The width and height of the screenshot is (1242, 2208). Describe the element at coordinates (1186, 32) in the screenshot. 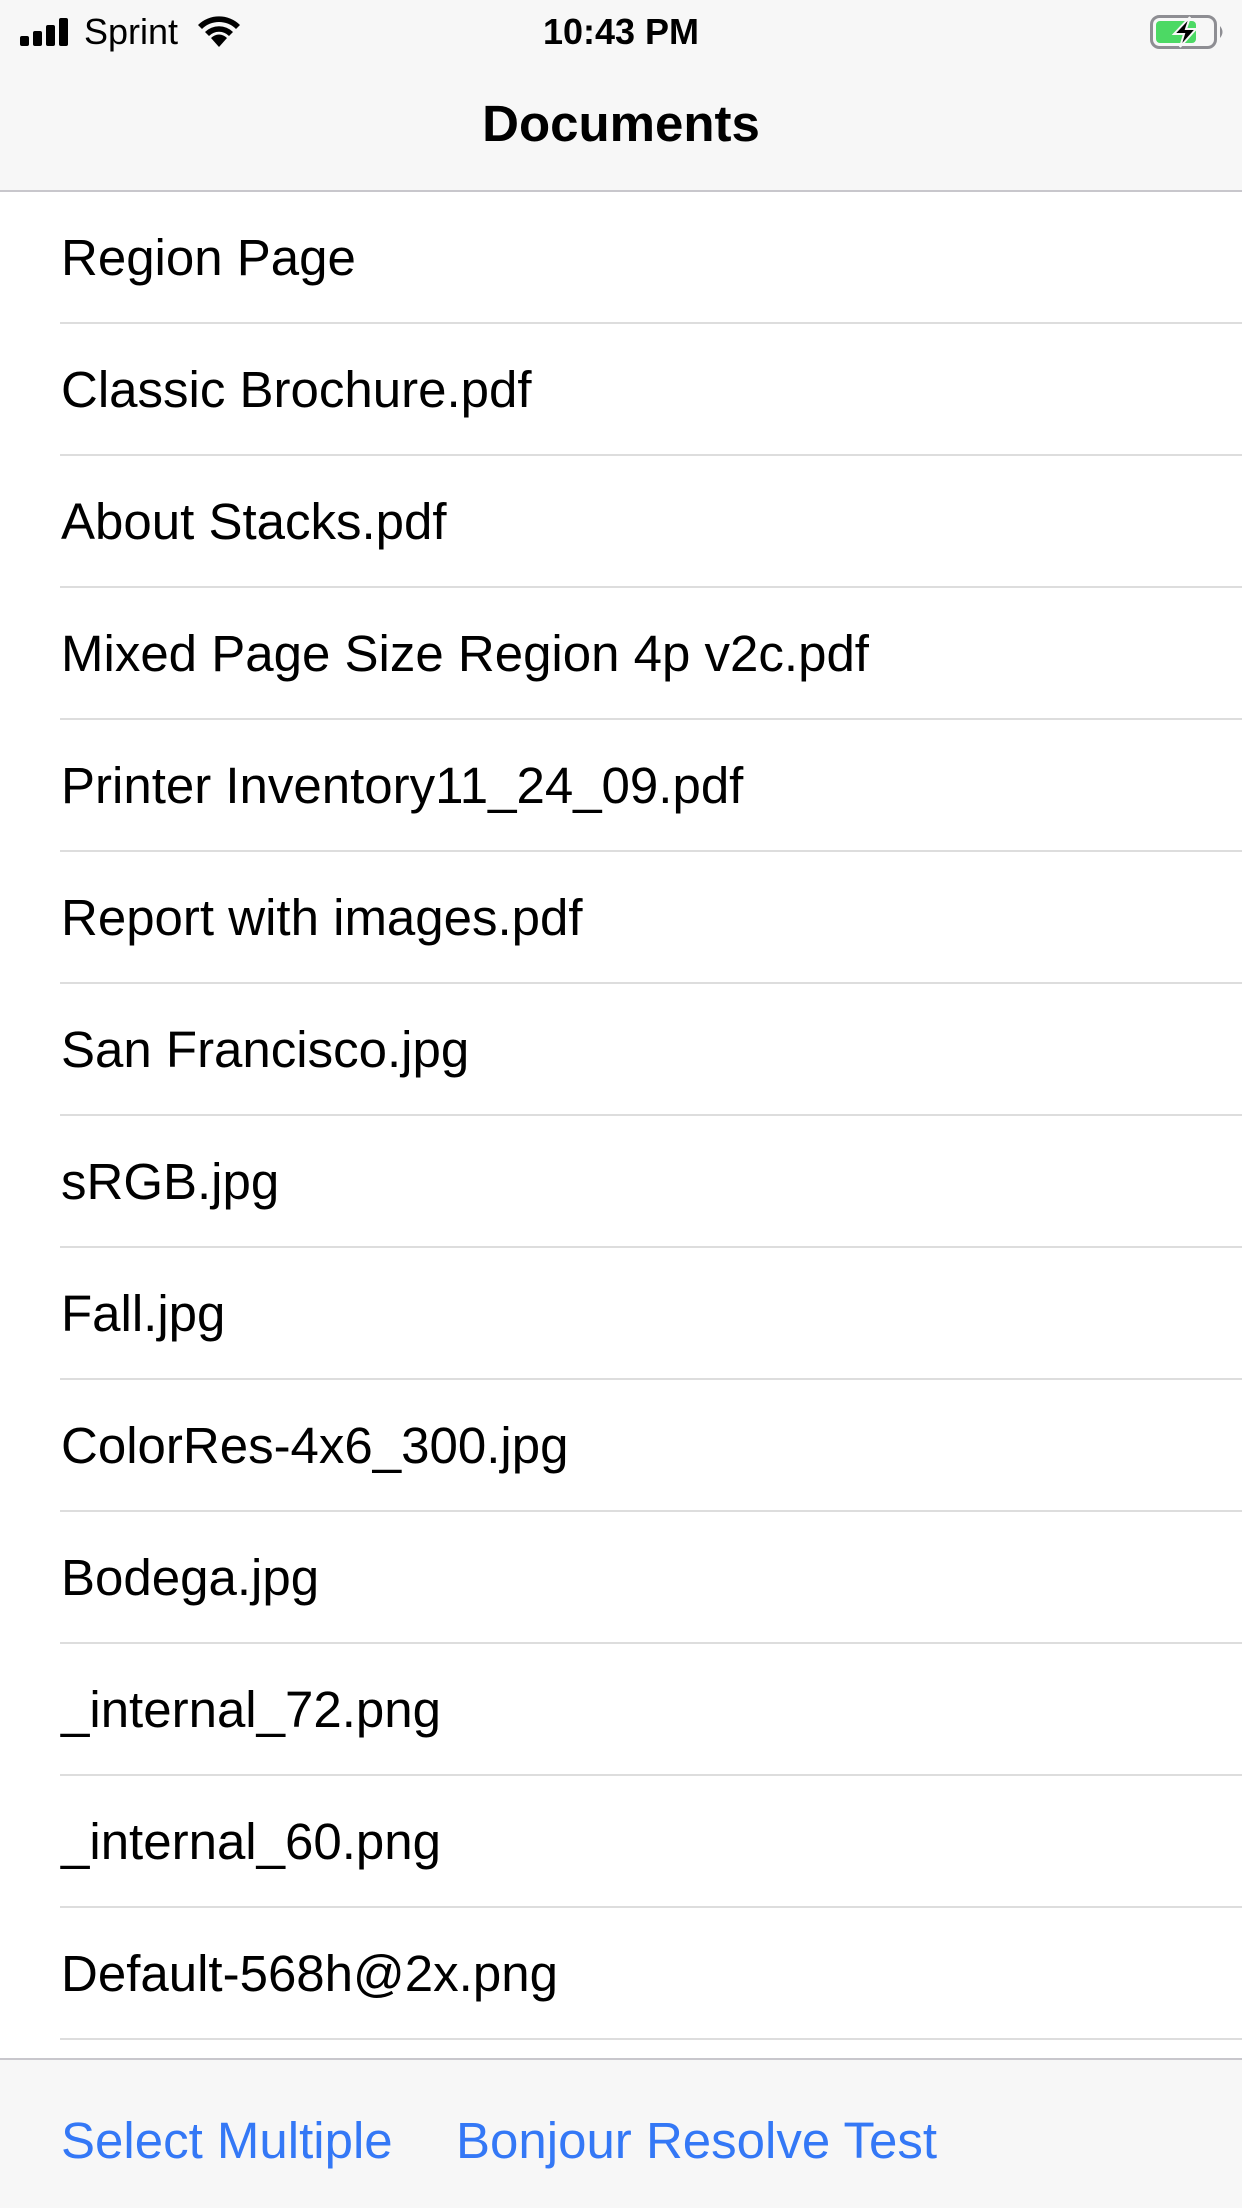

I see `battery-charging-icon` at that location.